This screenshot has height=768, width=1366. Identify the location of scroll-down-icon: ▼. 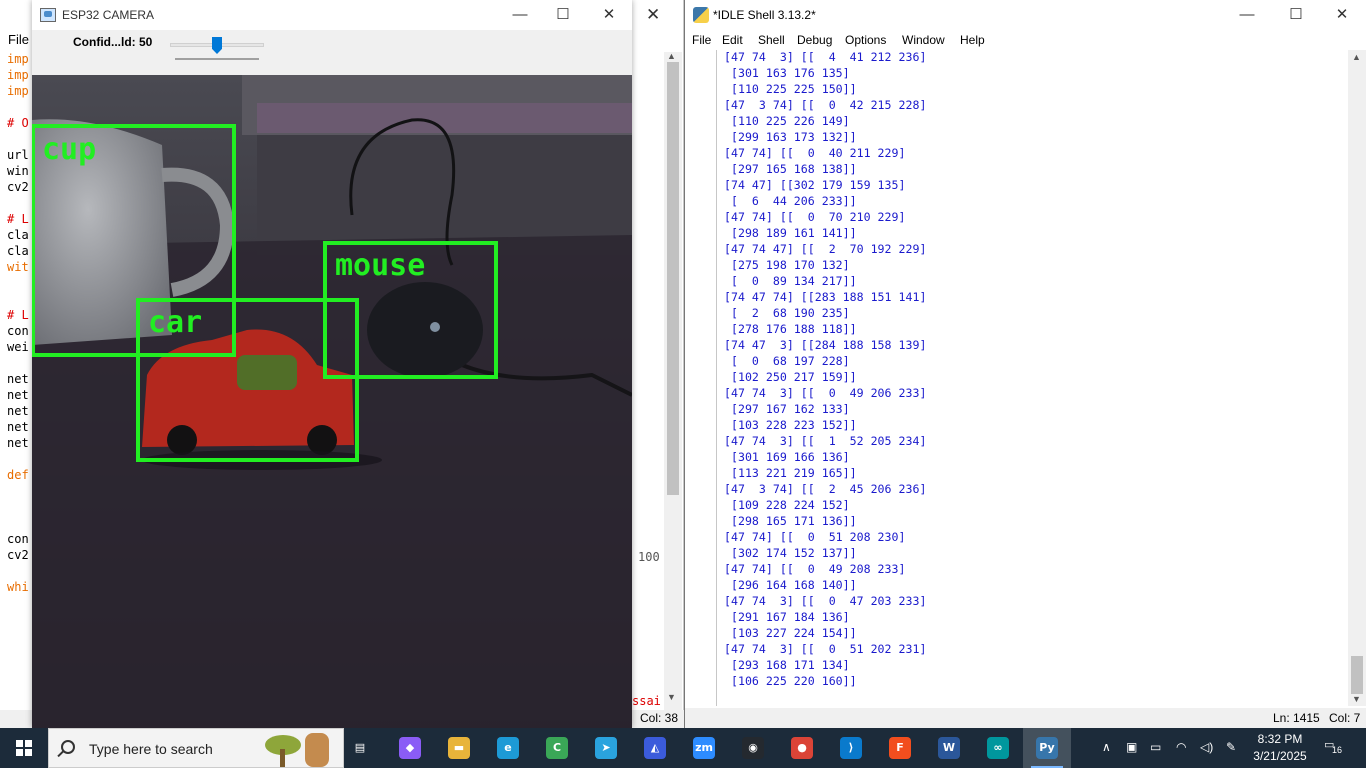
(671, 697).